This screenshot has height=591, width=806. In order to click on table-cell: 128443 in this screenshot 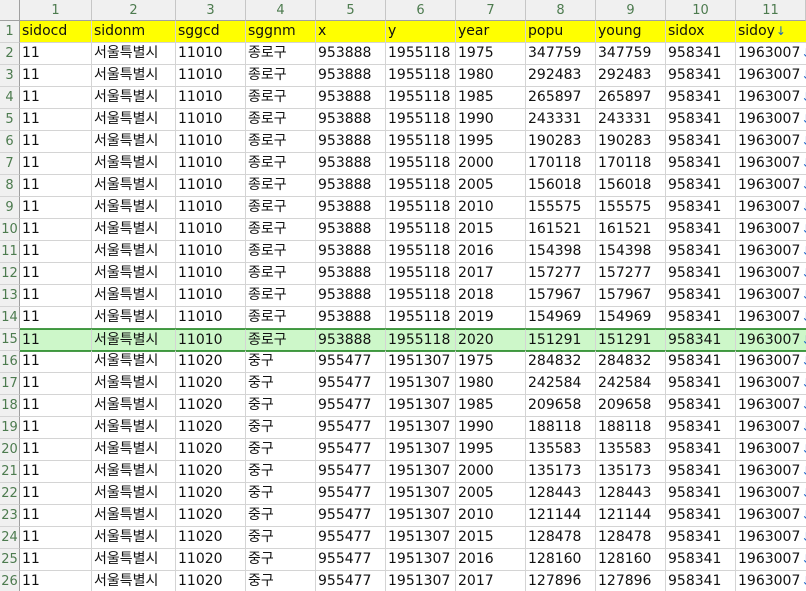, I will do `click(561, 494)`.